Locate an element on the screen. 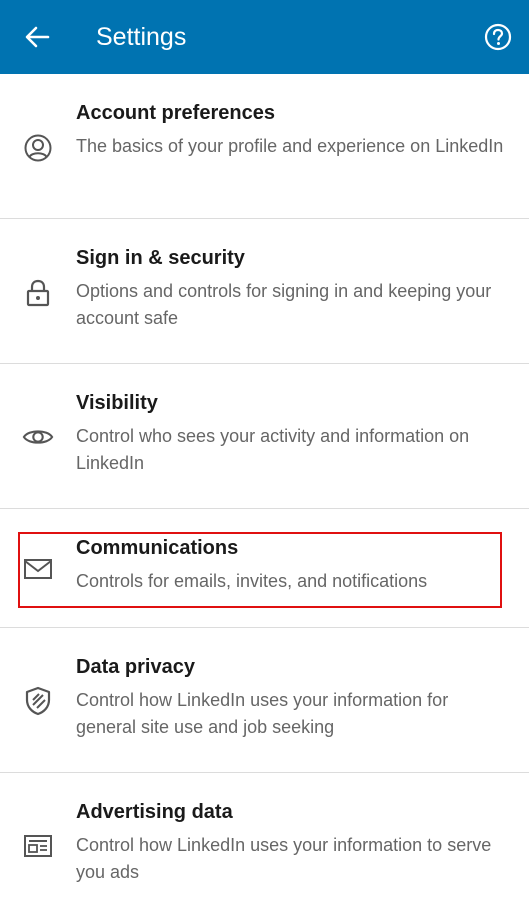 The height and width of the screenshot is (918, 529). lock-icon is located at coordinates (38, 293).